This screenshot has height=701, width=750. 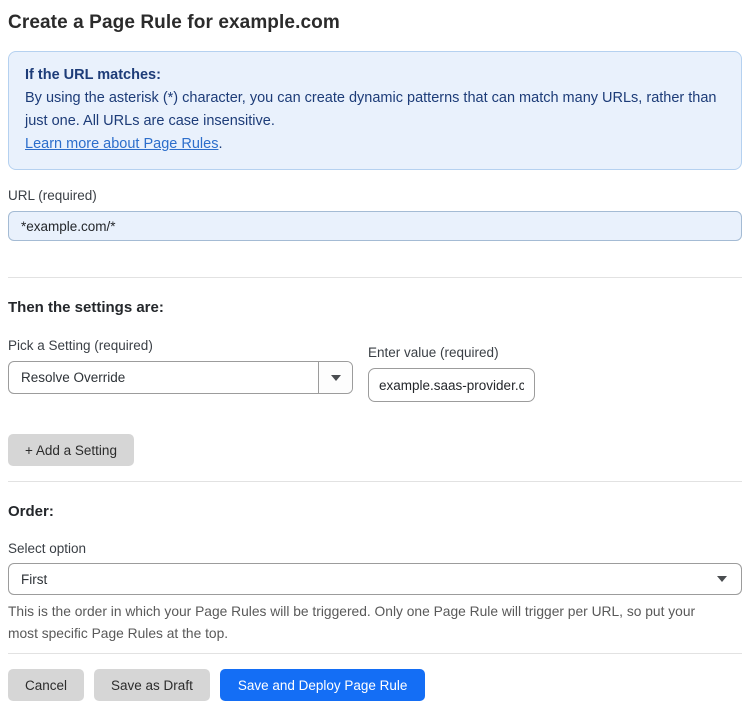 What do you see at coordinates (52, 195) in the screenshot?
I see `url-label: URL (required)` at bounding box center [52, 195].